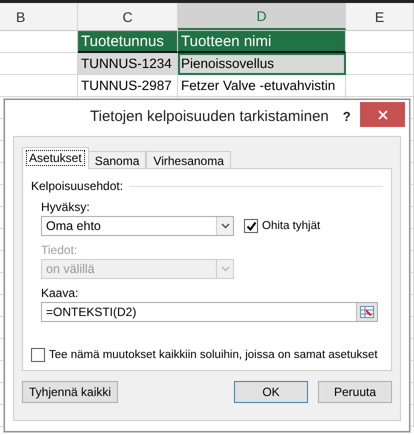  Describe the element at coordinates (128, 86) in the screenshot. I see `table-cell: TUNNUS-2987` at that location.